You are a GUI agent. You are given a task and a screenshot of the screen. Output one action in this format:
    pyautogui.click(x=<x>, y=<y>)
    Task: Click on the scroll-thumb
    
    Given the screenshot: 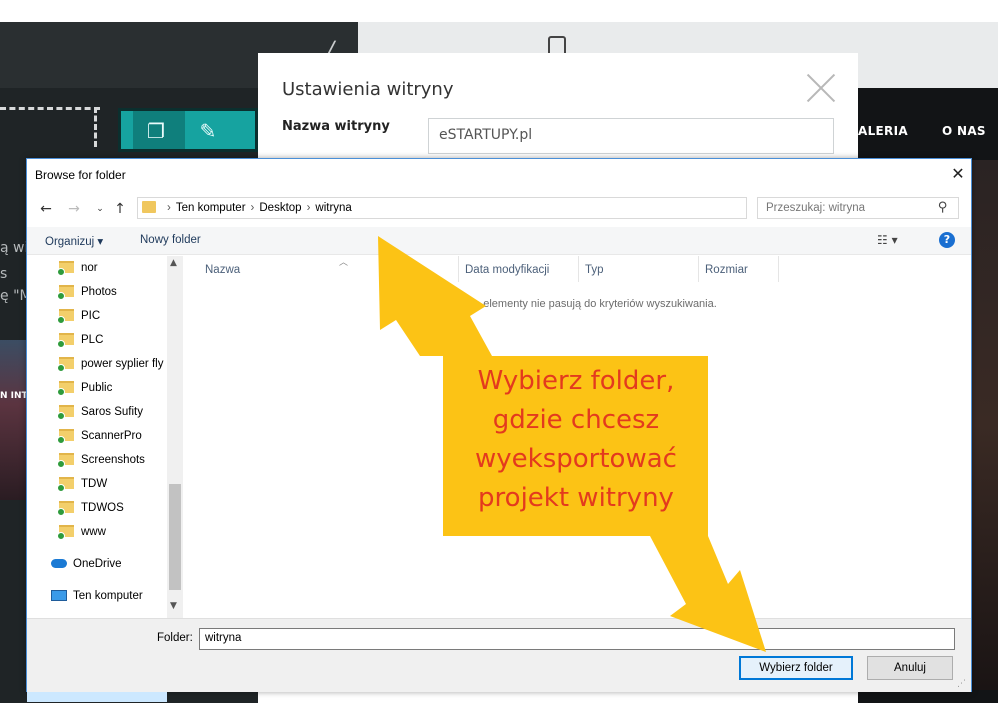 What is the action you would take?
    pyautogui.click(x=175, y=537)
    